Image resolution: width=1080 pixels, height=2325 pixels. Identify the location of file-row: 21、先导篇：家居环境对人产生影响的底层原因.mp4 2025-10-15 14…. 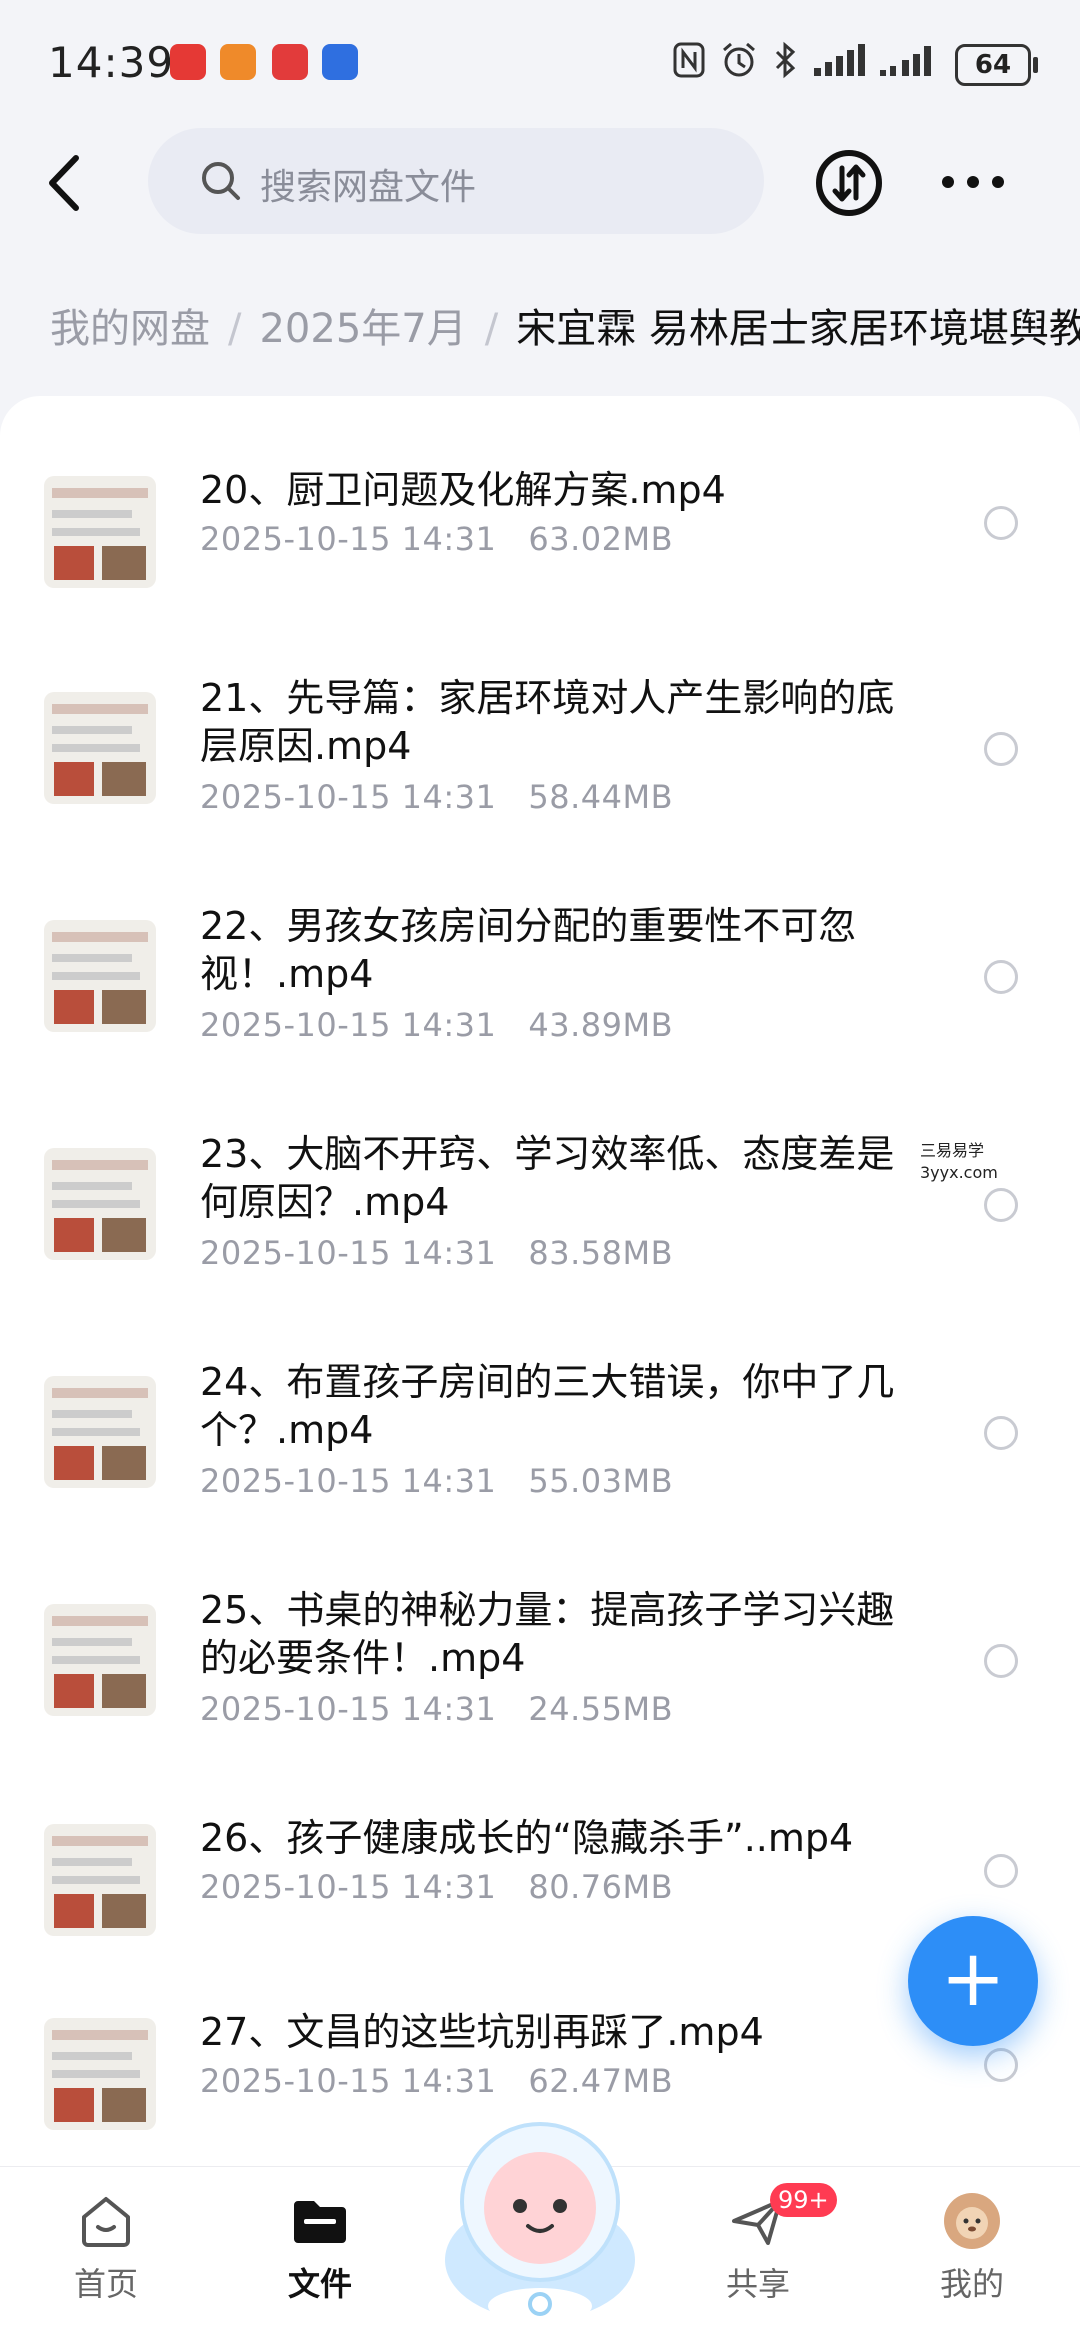
(540, 764).